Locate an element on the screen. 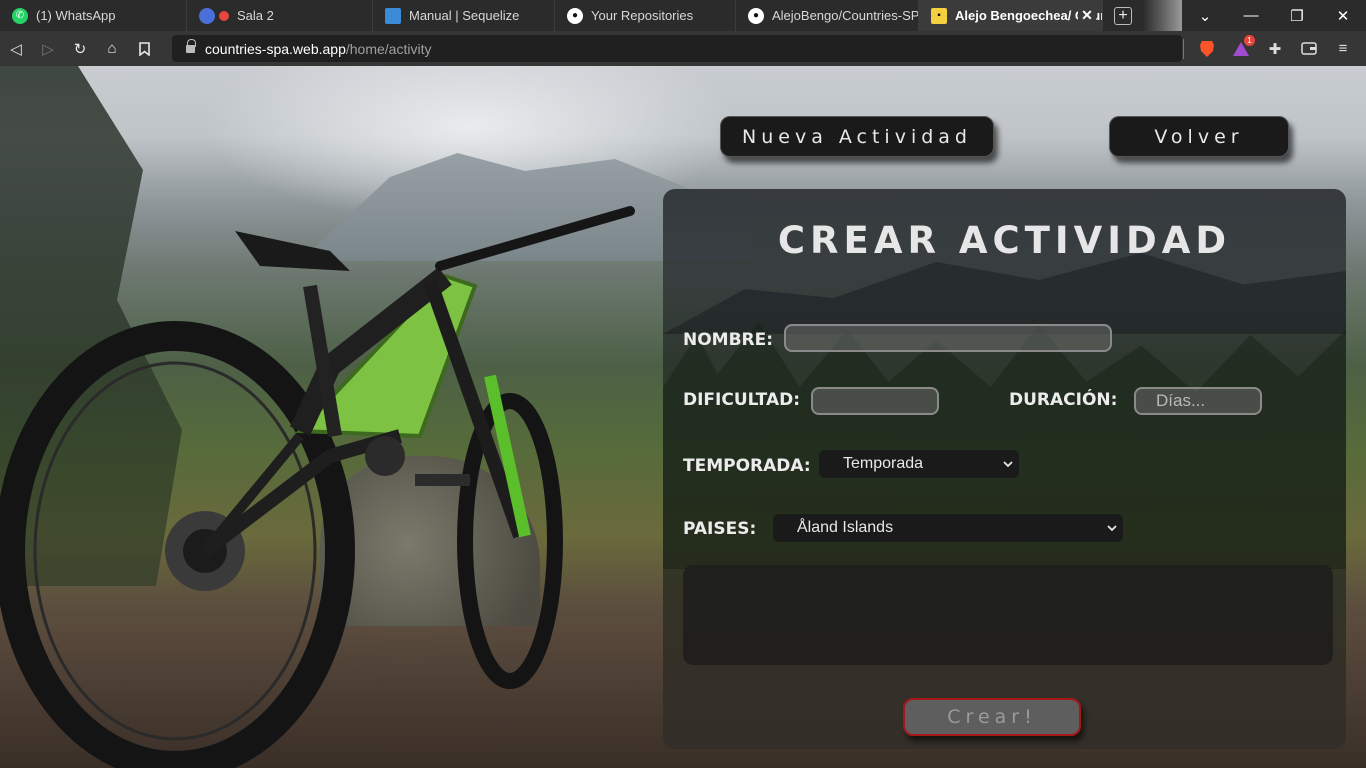 Image resolution: width=1366 pixels, height=768 pixels. tab-sequelize: Manual | Sequelize is located at coordinates (464, 15).